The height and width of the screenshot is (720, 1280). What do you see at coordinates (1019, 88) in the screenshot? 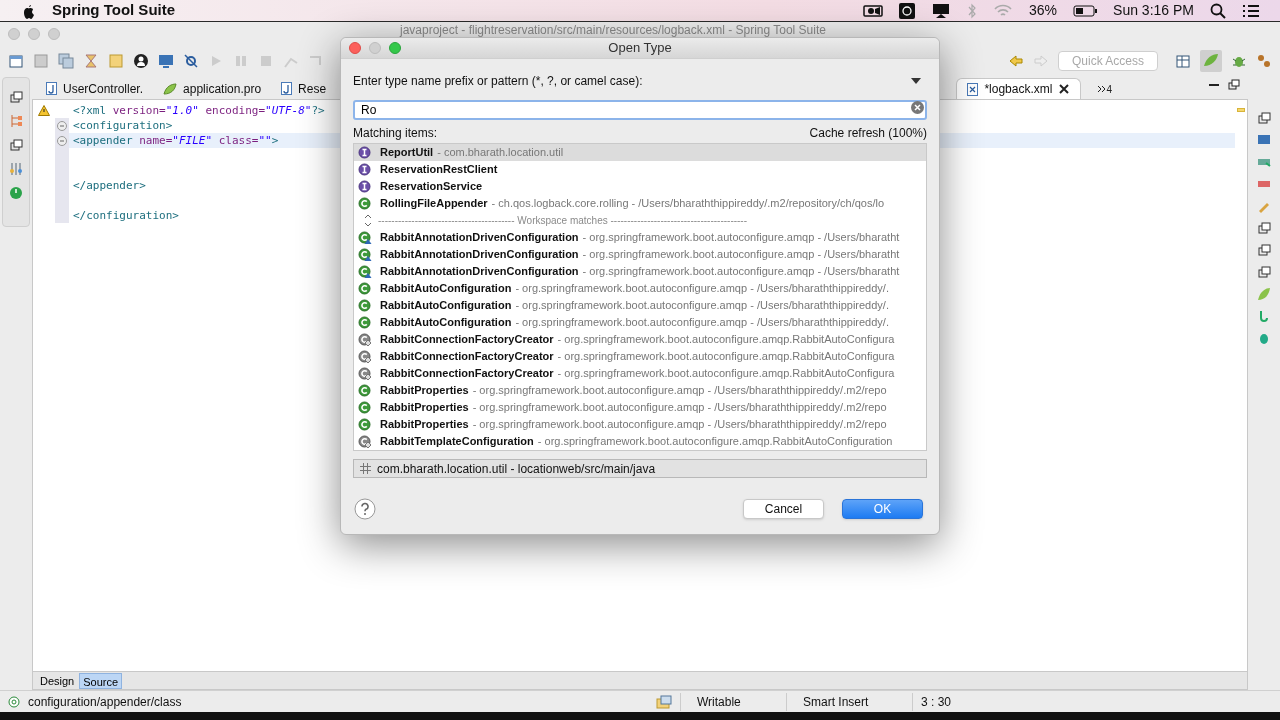
I see `editor-tab: *logback.xml` at bounding box center [1019, 88].